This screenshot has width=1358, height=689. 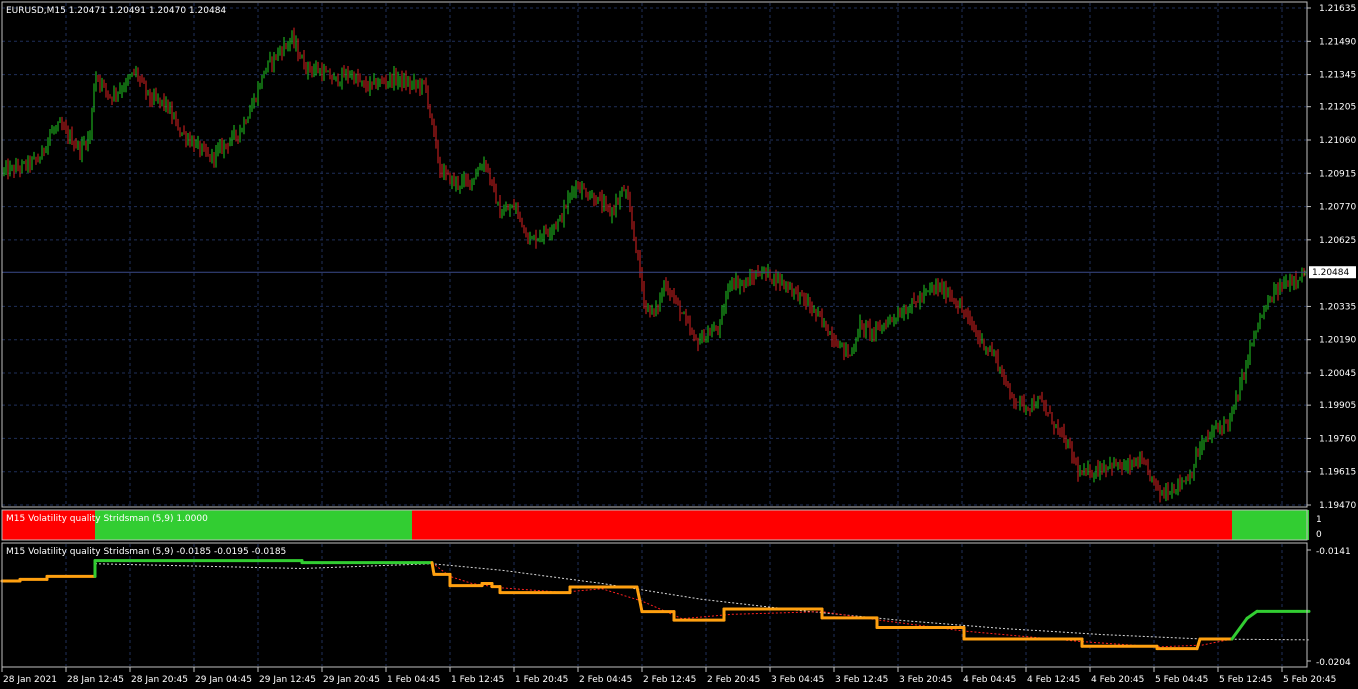 I want to click on vbar-scale-1: 1, so click(x=1319, y=520).